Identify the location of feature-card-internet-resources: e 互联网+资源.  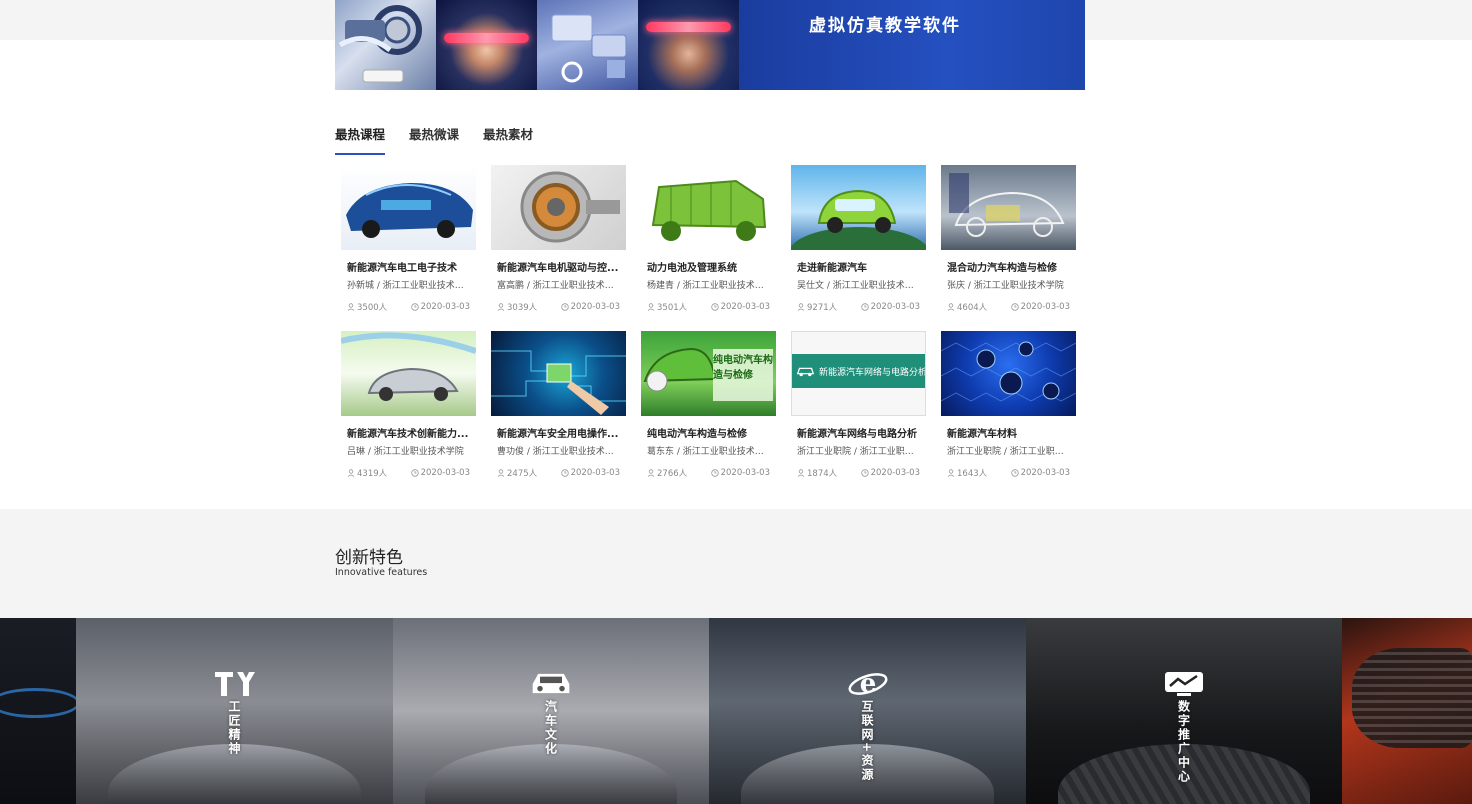
(867, 711).